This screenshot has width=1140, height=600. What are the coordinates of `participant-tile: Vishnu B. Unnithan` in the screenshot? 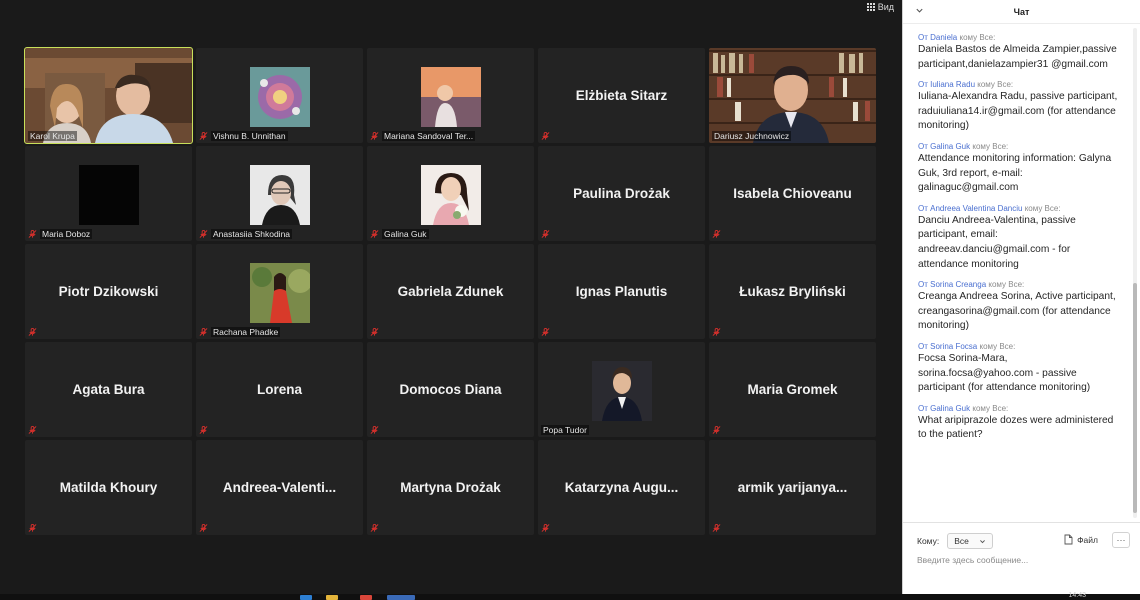 It's located at (279, 95).